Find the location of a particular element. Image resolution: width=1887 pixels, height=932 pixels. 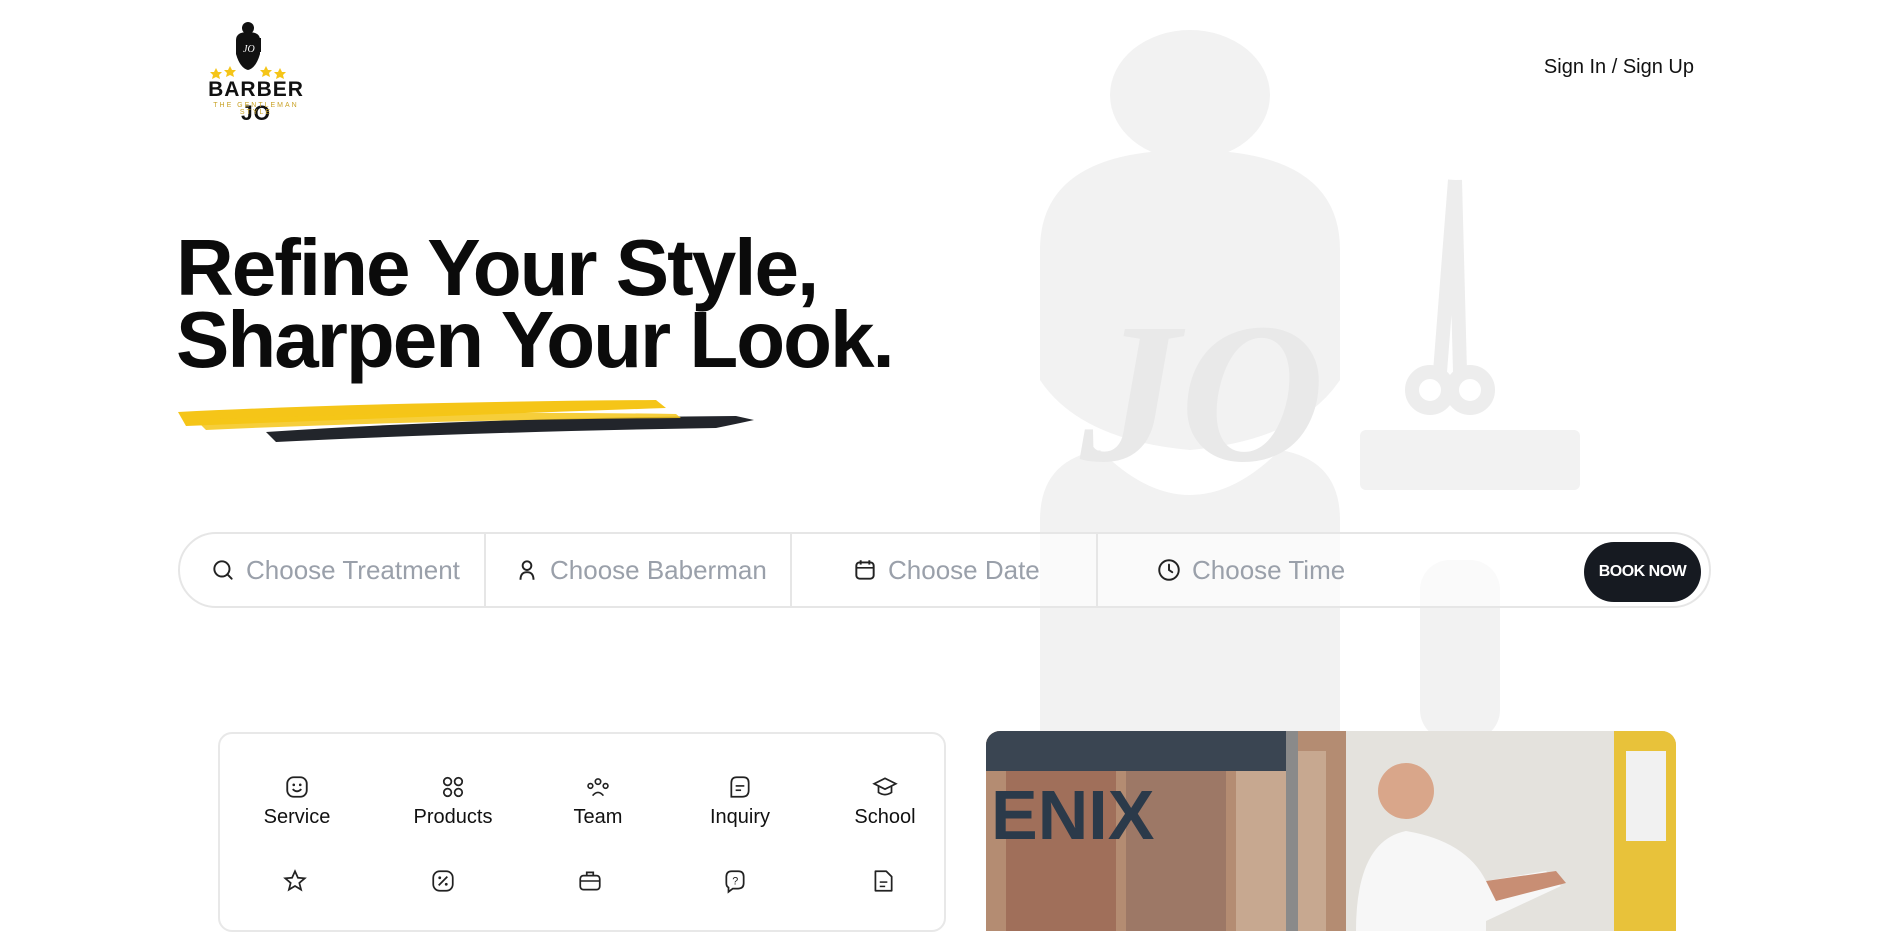

menu-item-products: Products is located at coordinates (453, 801).